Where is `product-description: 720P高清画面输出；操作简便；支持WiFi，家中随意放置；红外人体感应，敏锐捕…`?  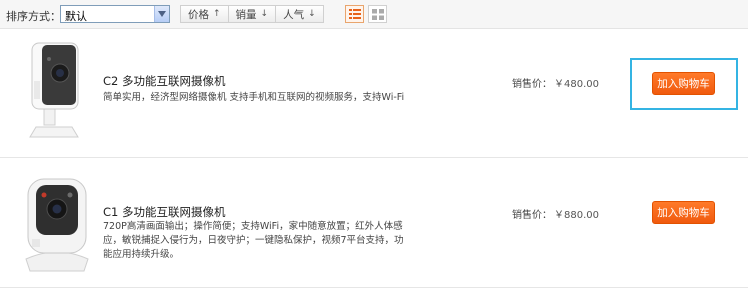
product-description: 720P高清画面输出；操作简便；支持WiFi，家中随意放置；红外人体感应，敏锐捕… is located at coordinates (253, 240).